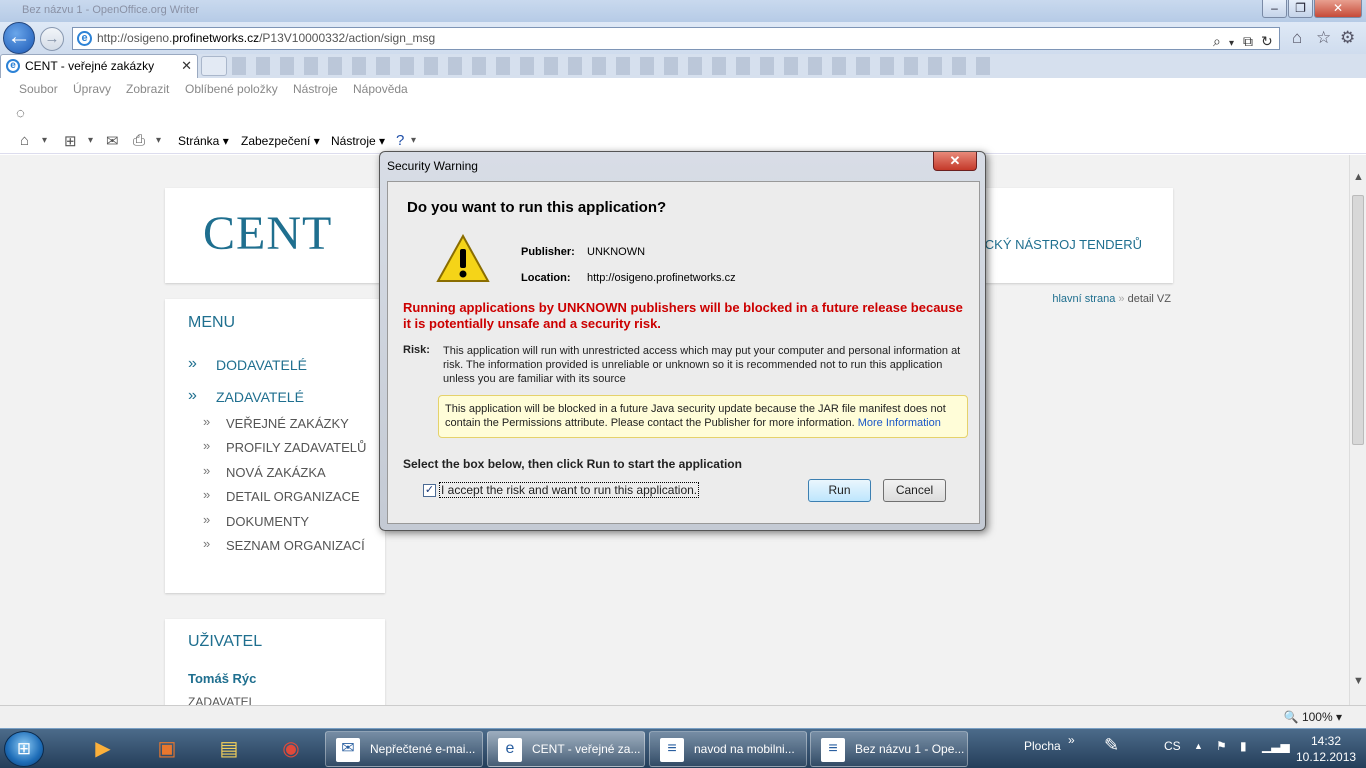  Describe the element at coordinates (38, 89) in the screenshot. I see `menu-soubor: Soubor` at that location.